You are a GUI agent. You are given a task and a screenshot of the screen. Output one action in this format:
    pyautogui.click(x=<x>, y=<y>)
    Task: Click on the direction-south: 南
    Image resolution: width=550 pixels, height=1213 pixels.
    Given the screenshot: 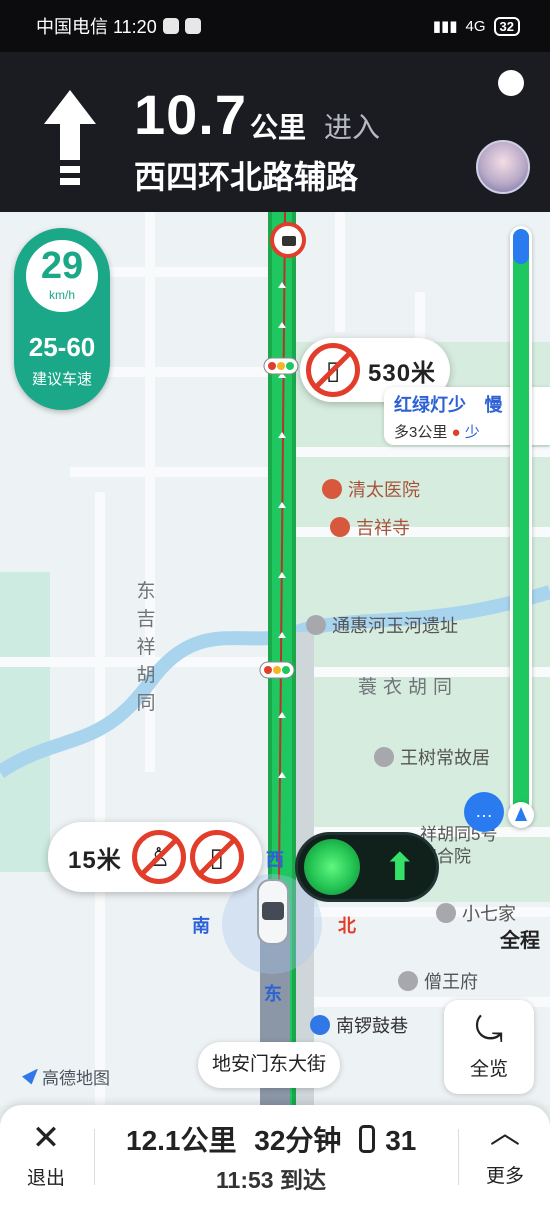 What is the action you would take?
    pyautogui.click(x=201, y=926)
    